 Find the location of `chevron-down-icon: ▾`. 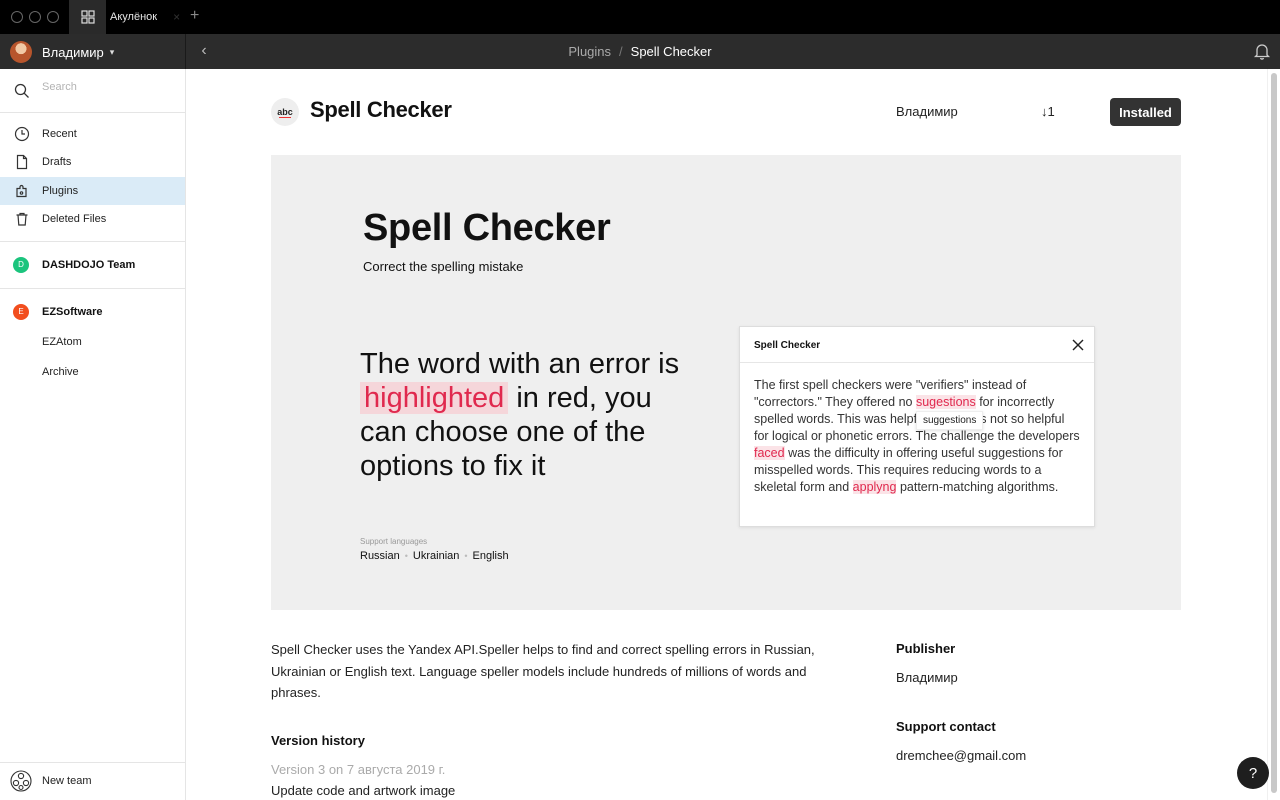

chevron-down-icon: ▾ is located at coordinates (112, 51).